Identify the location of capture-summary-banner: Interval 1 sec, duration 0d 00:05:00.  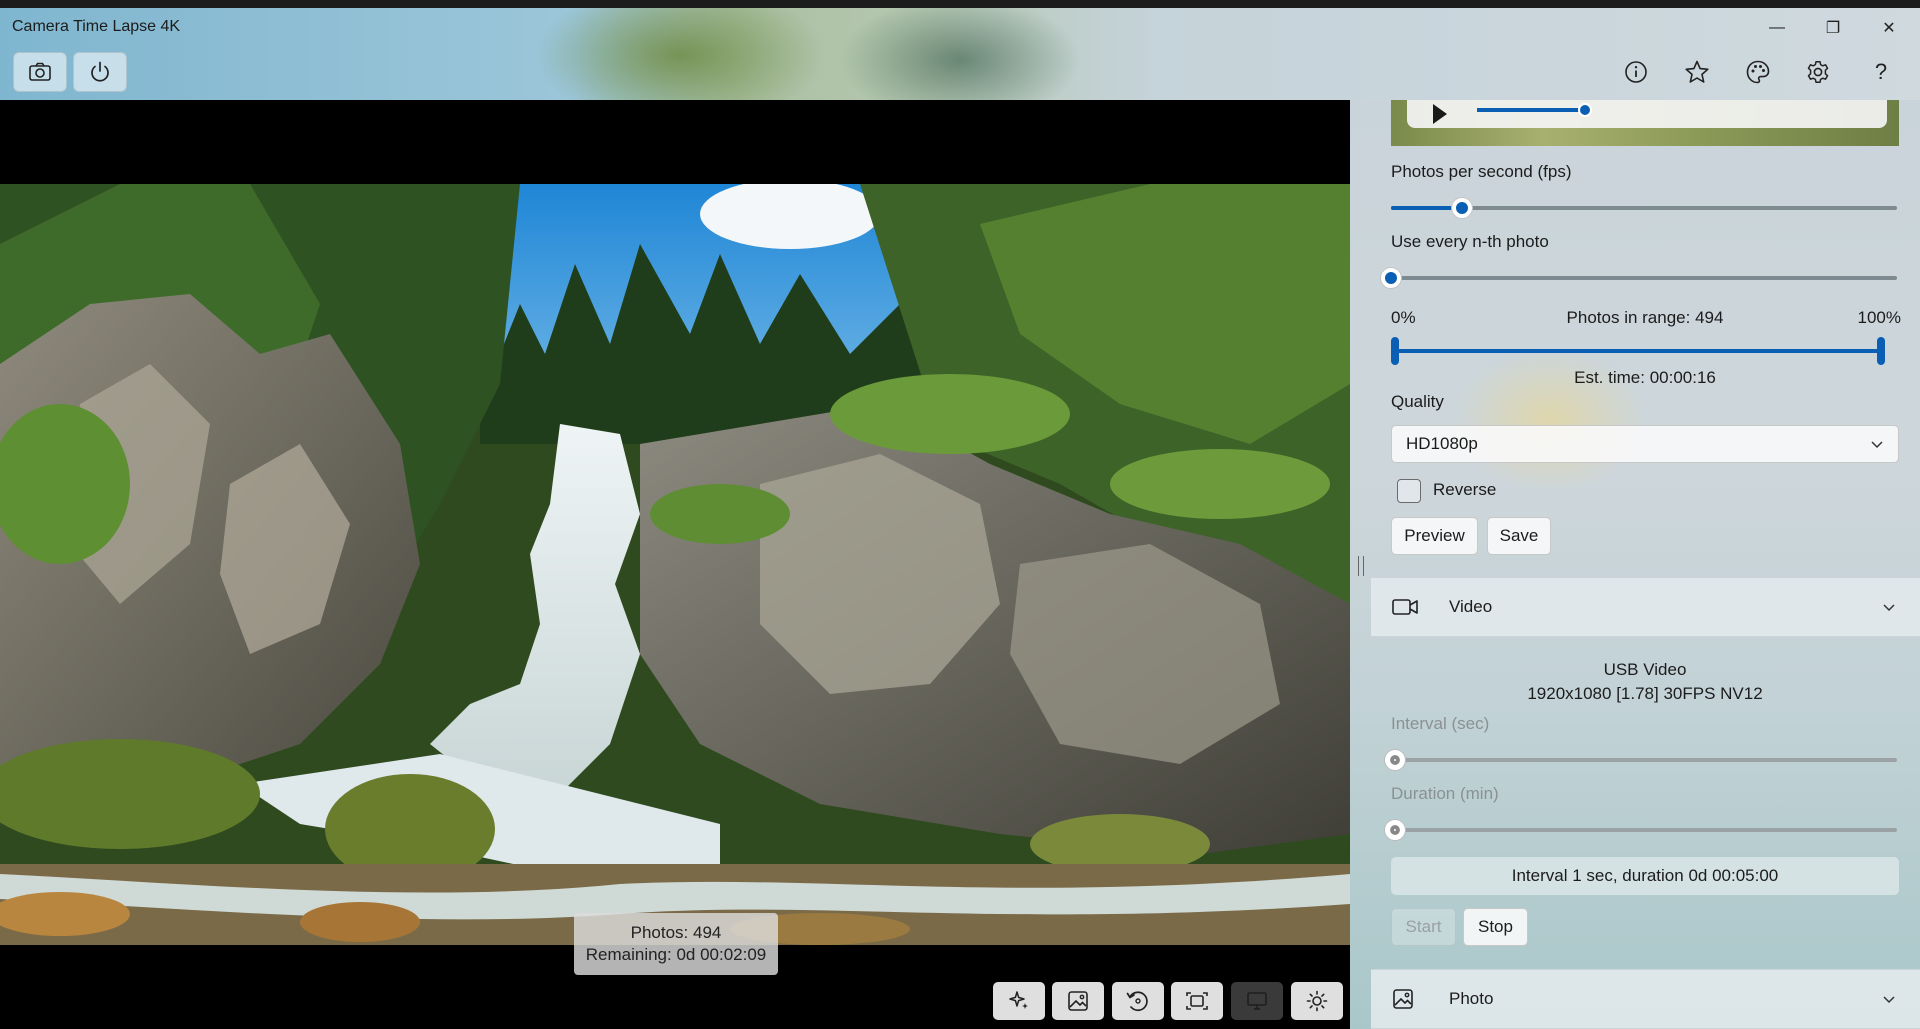
(1645, 876).